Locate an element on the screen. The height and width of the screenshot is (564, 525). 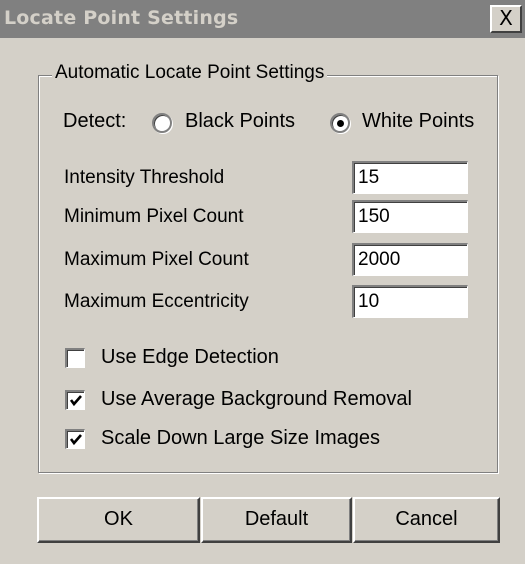
close-icon: X is located at coordinates (506, 18).